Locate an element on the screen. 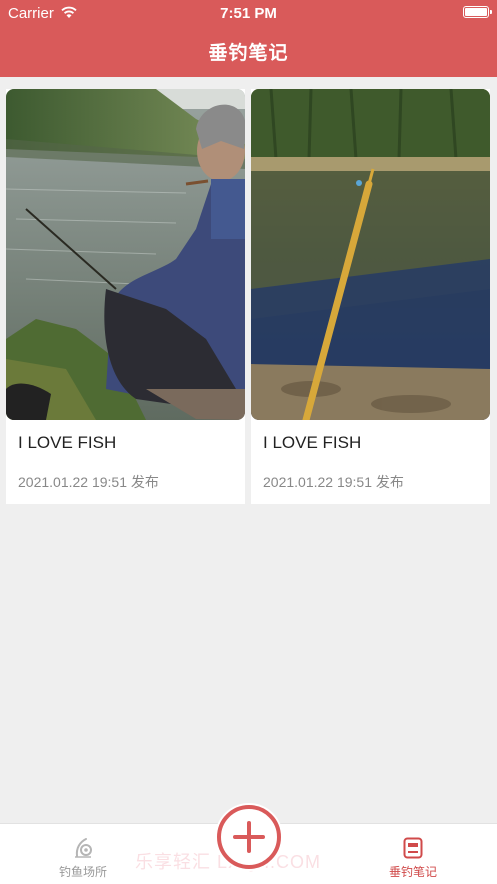 Image resolution: width=497 pixels, height=884 pixels. status-time: 7:51 PM is located at coordinates (248, 13).